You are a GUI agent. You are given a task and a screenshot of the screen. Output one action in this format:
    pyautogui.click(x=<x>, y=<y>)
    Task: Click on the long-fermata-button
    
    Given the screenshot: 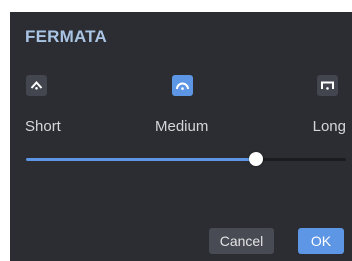 What is the action you would take?
    pyautogui.click(x=327, y=85)
    